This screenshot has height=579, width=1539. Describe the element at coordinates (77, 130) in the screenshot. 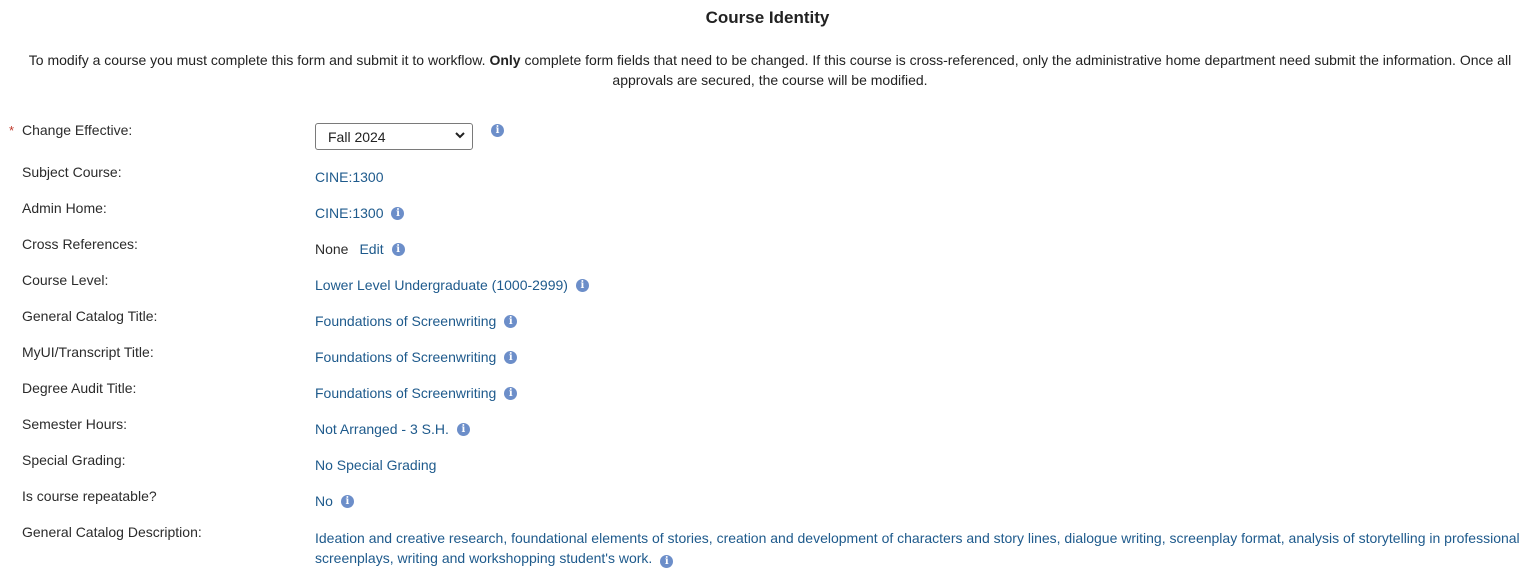

I see `change-effective-label: Change Effective:` at that location.